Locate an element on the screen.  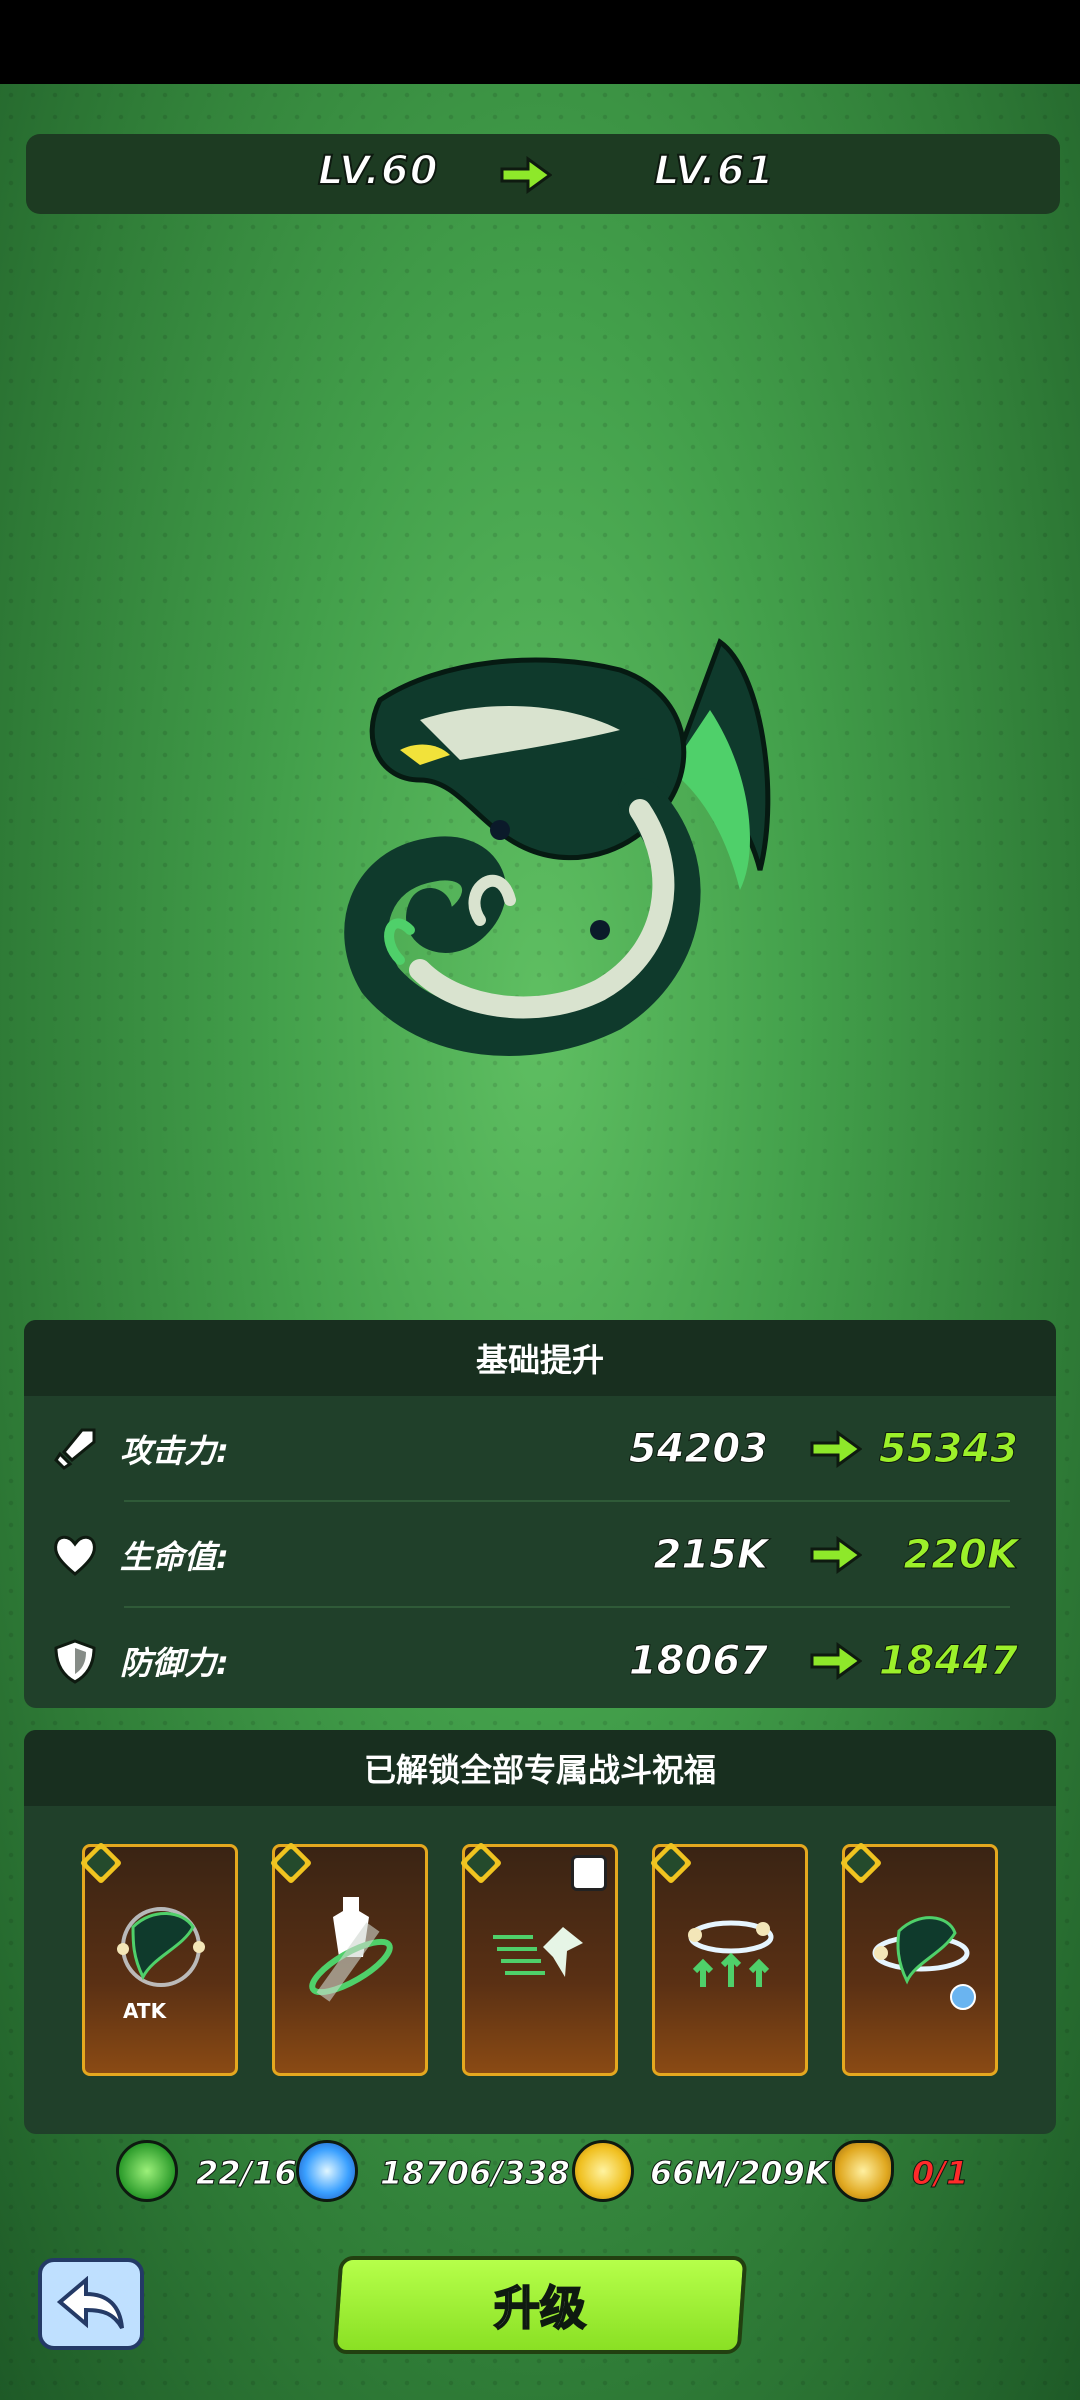
resource-green-count: 22/16 is located at coordinates (247, 2173).